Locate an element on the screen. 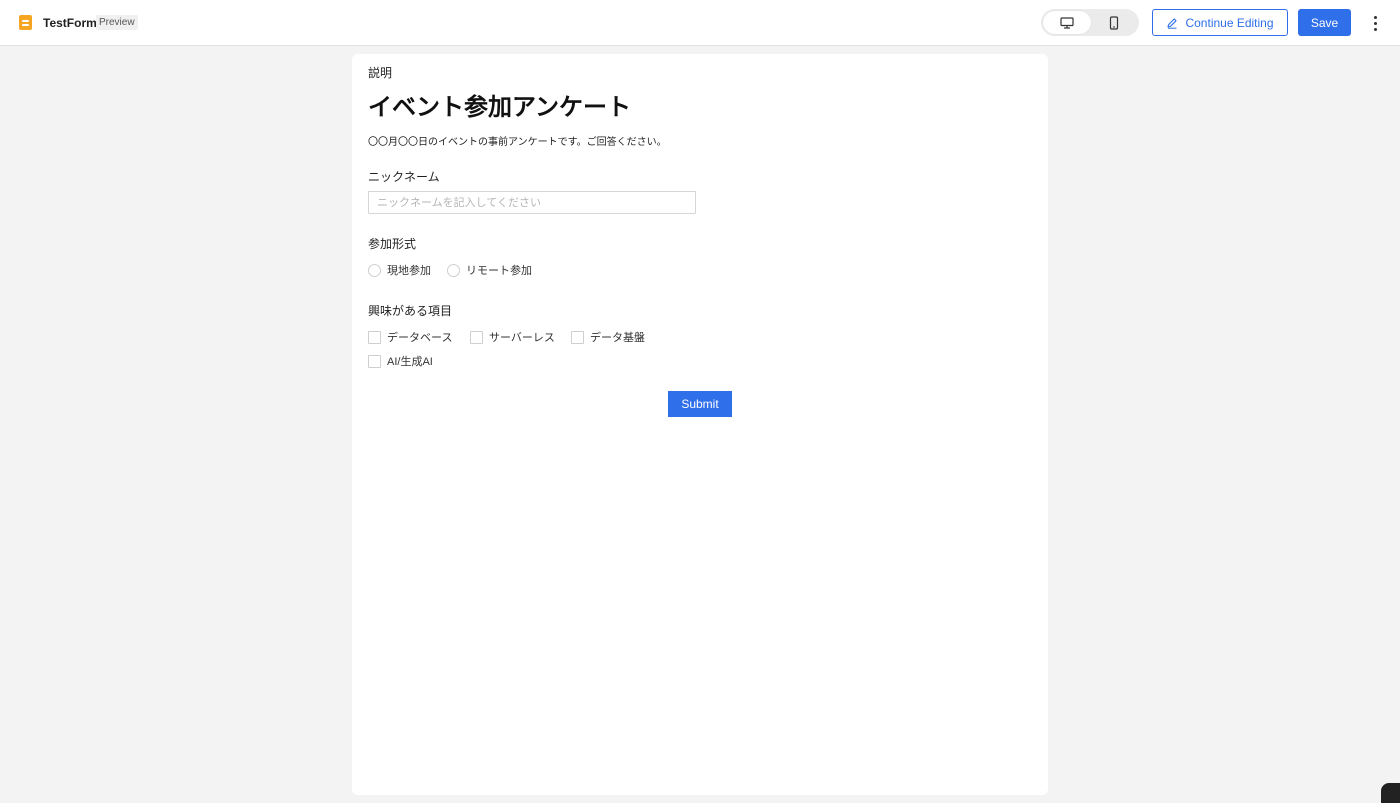 The width and height of the screenshot is (1400, 803). more-vertical-icon is located at coordinates (1375, 23).